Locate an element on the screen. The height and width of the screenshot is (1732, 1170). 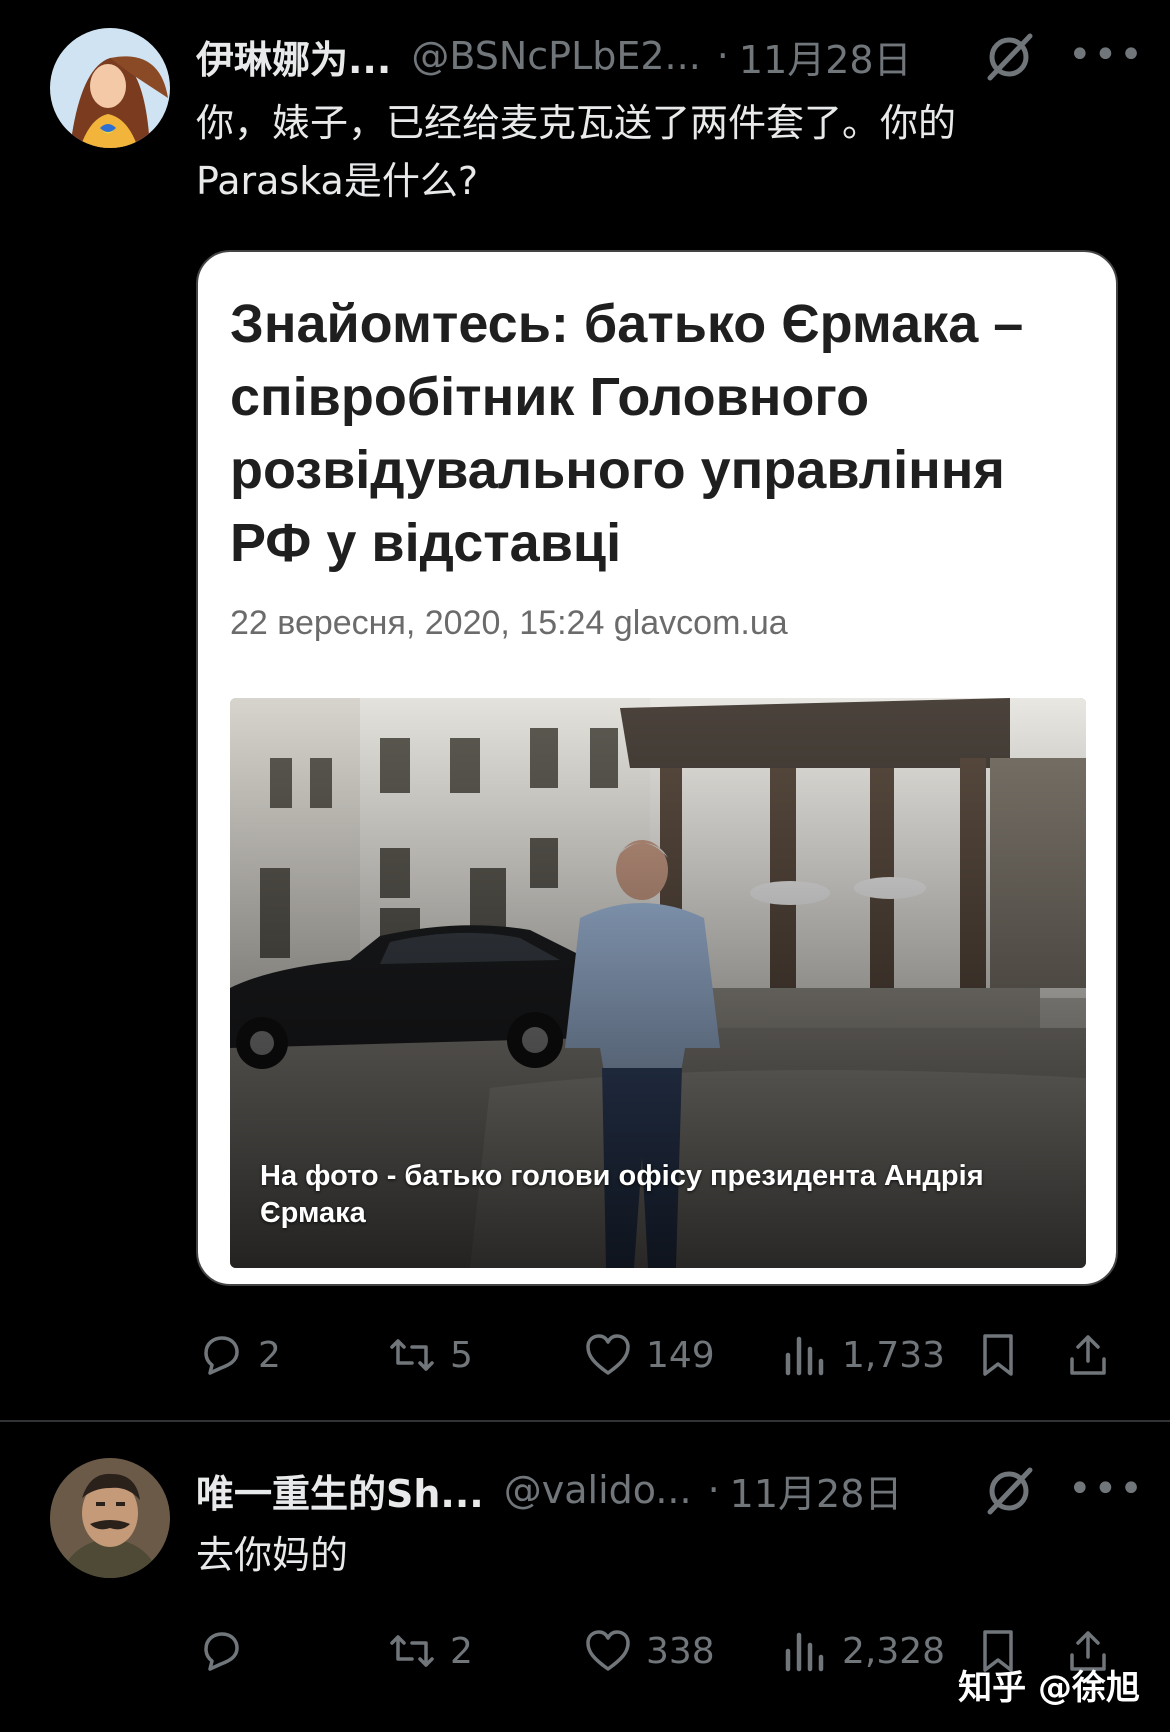
reply-button is located at coordinates (227, 1651).